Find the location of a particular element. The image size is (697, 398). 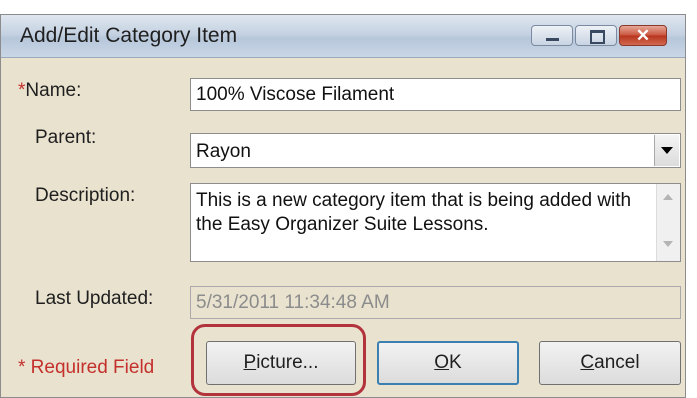

last-updated-value: 5/31/2011 11:34:48 AM is located at coordinates (293, 302).